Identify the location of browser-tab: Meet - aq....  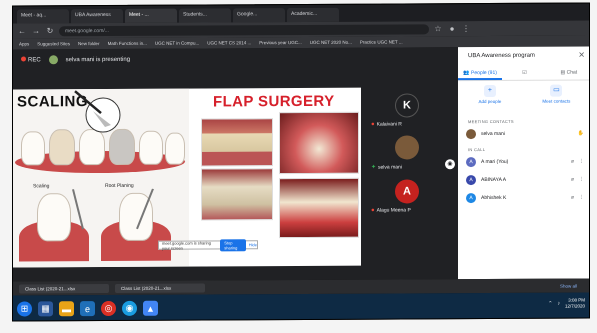
(43, 16).